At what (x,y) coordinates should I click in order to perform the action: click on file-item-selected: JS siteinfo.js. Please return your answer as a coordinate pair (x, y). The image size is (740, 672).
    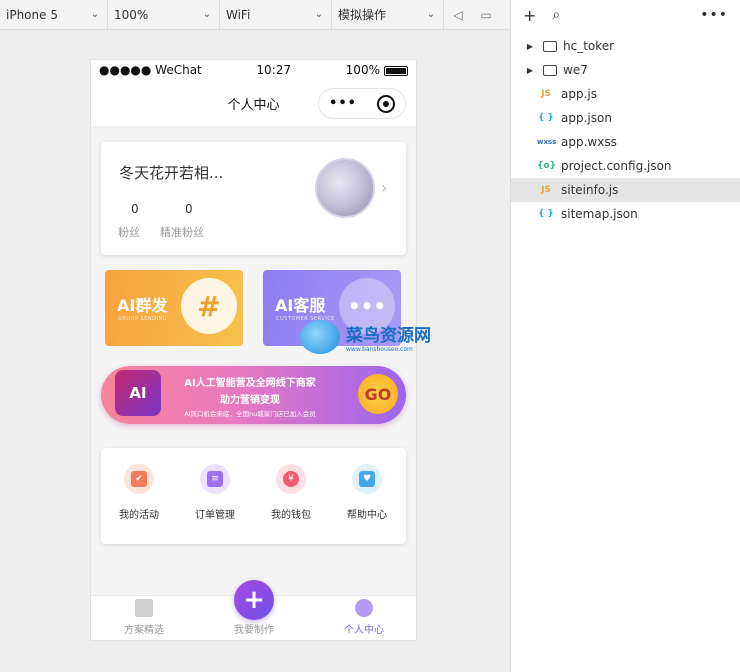
    Looking at the image, I should click on (625, 190).